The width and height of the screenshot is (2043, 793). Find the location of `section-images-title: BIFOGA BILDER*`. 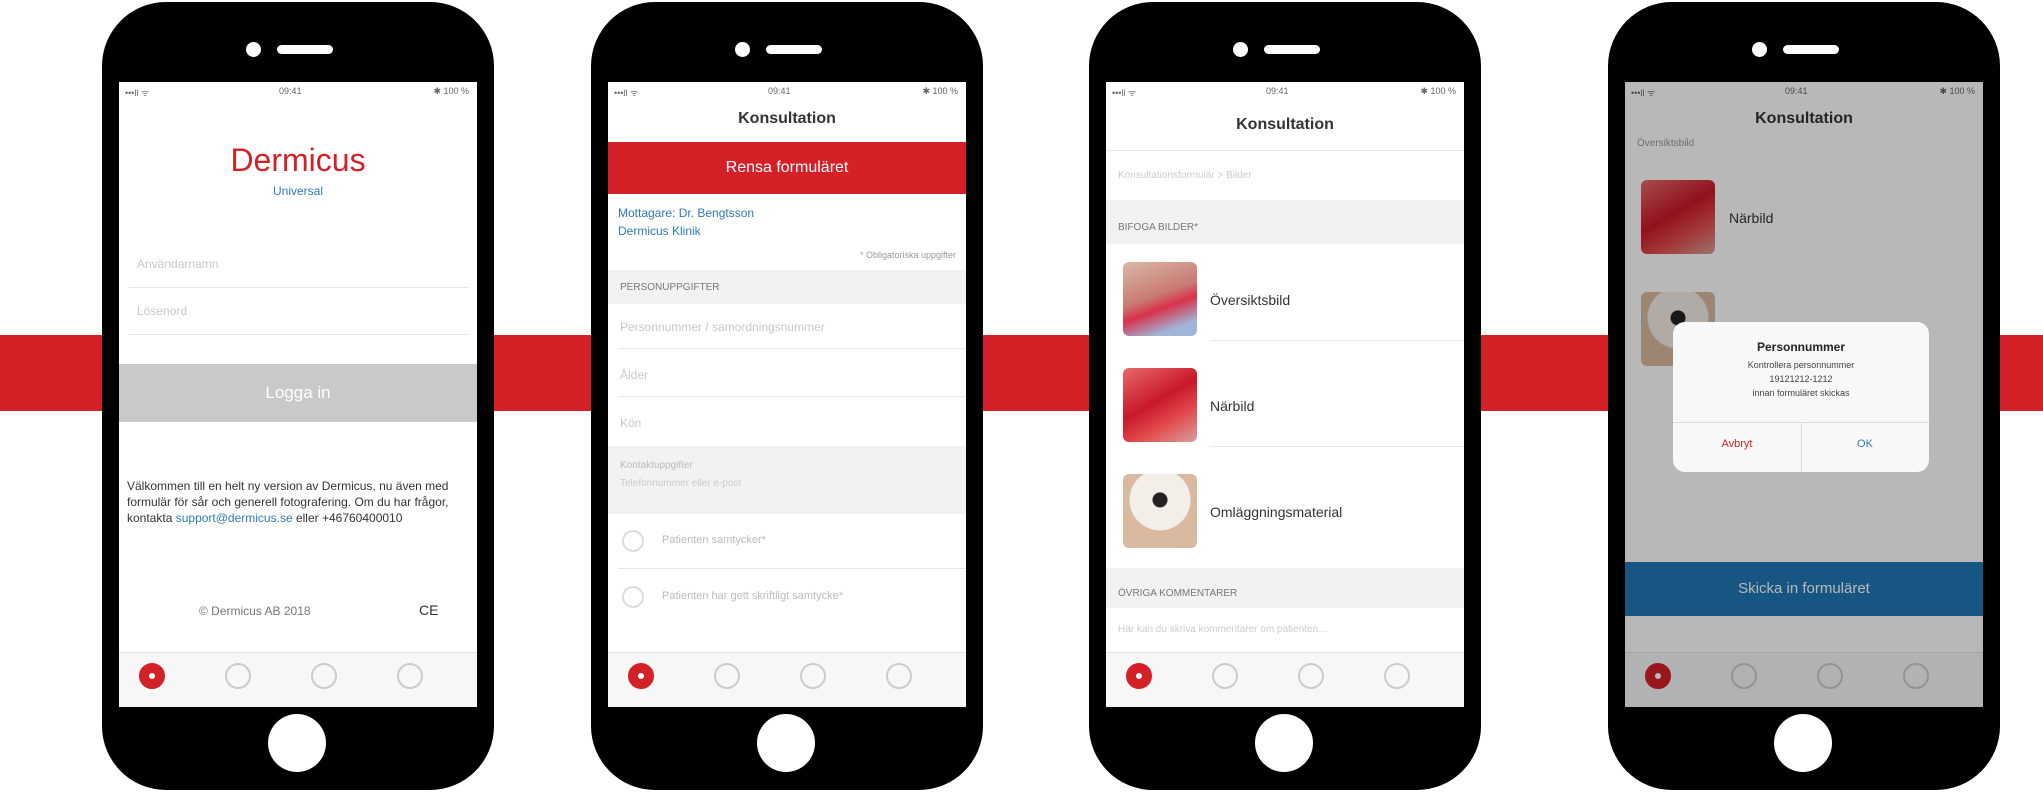

section-images-title: BIFOGA BILDER* is located at coordinates (1158, 227).